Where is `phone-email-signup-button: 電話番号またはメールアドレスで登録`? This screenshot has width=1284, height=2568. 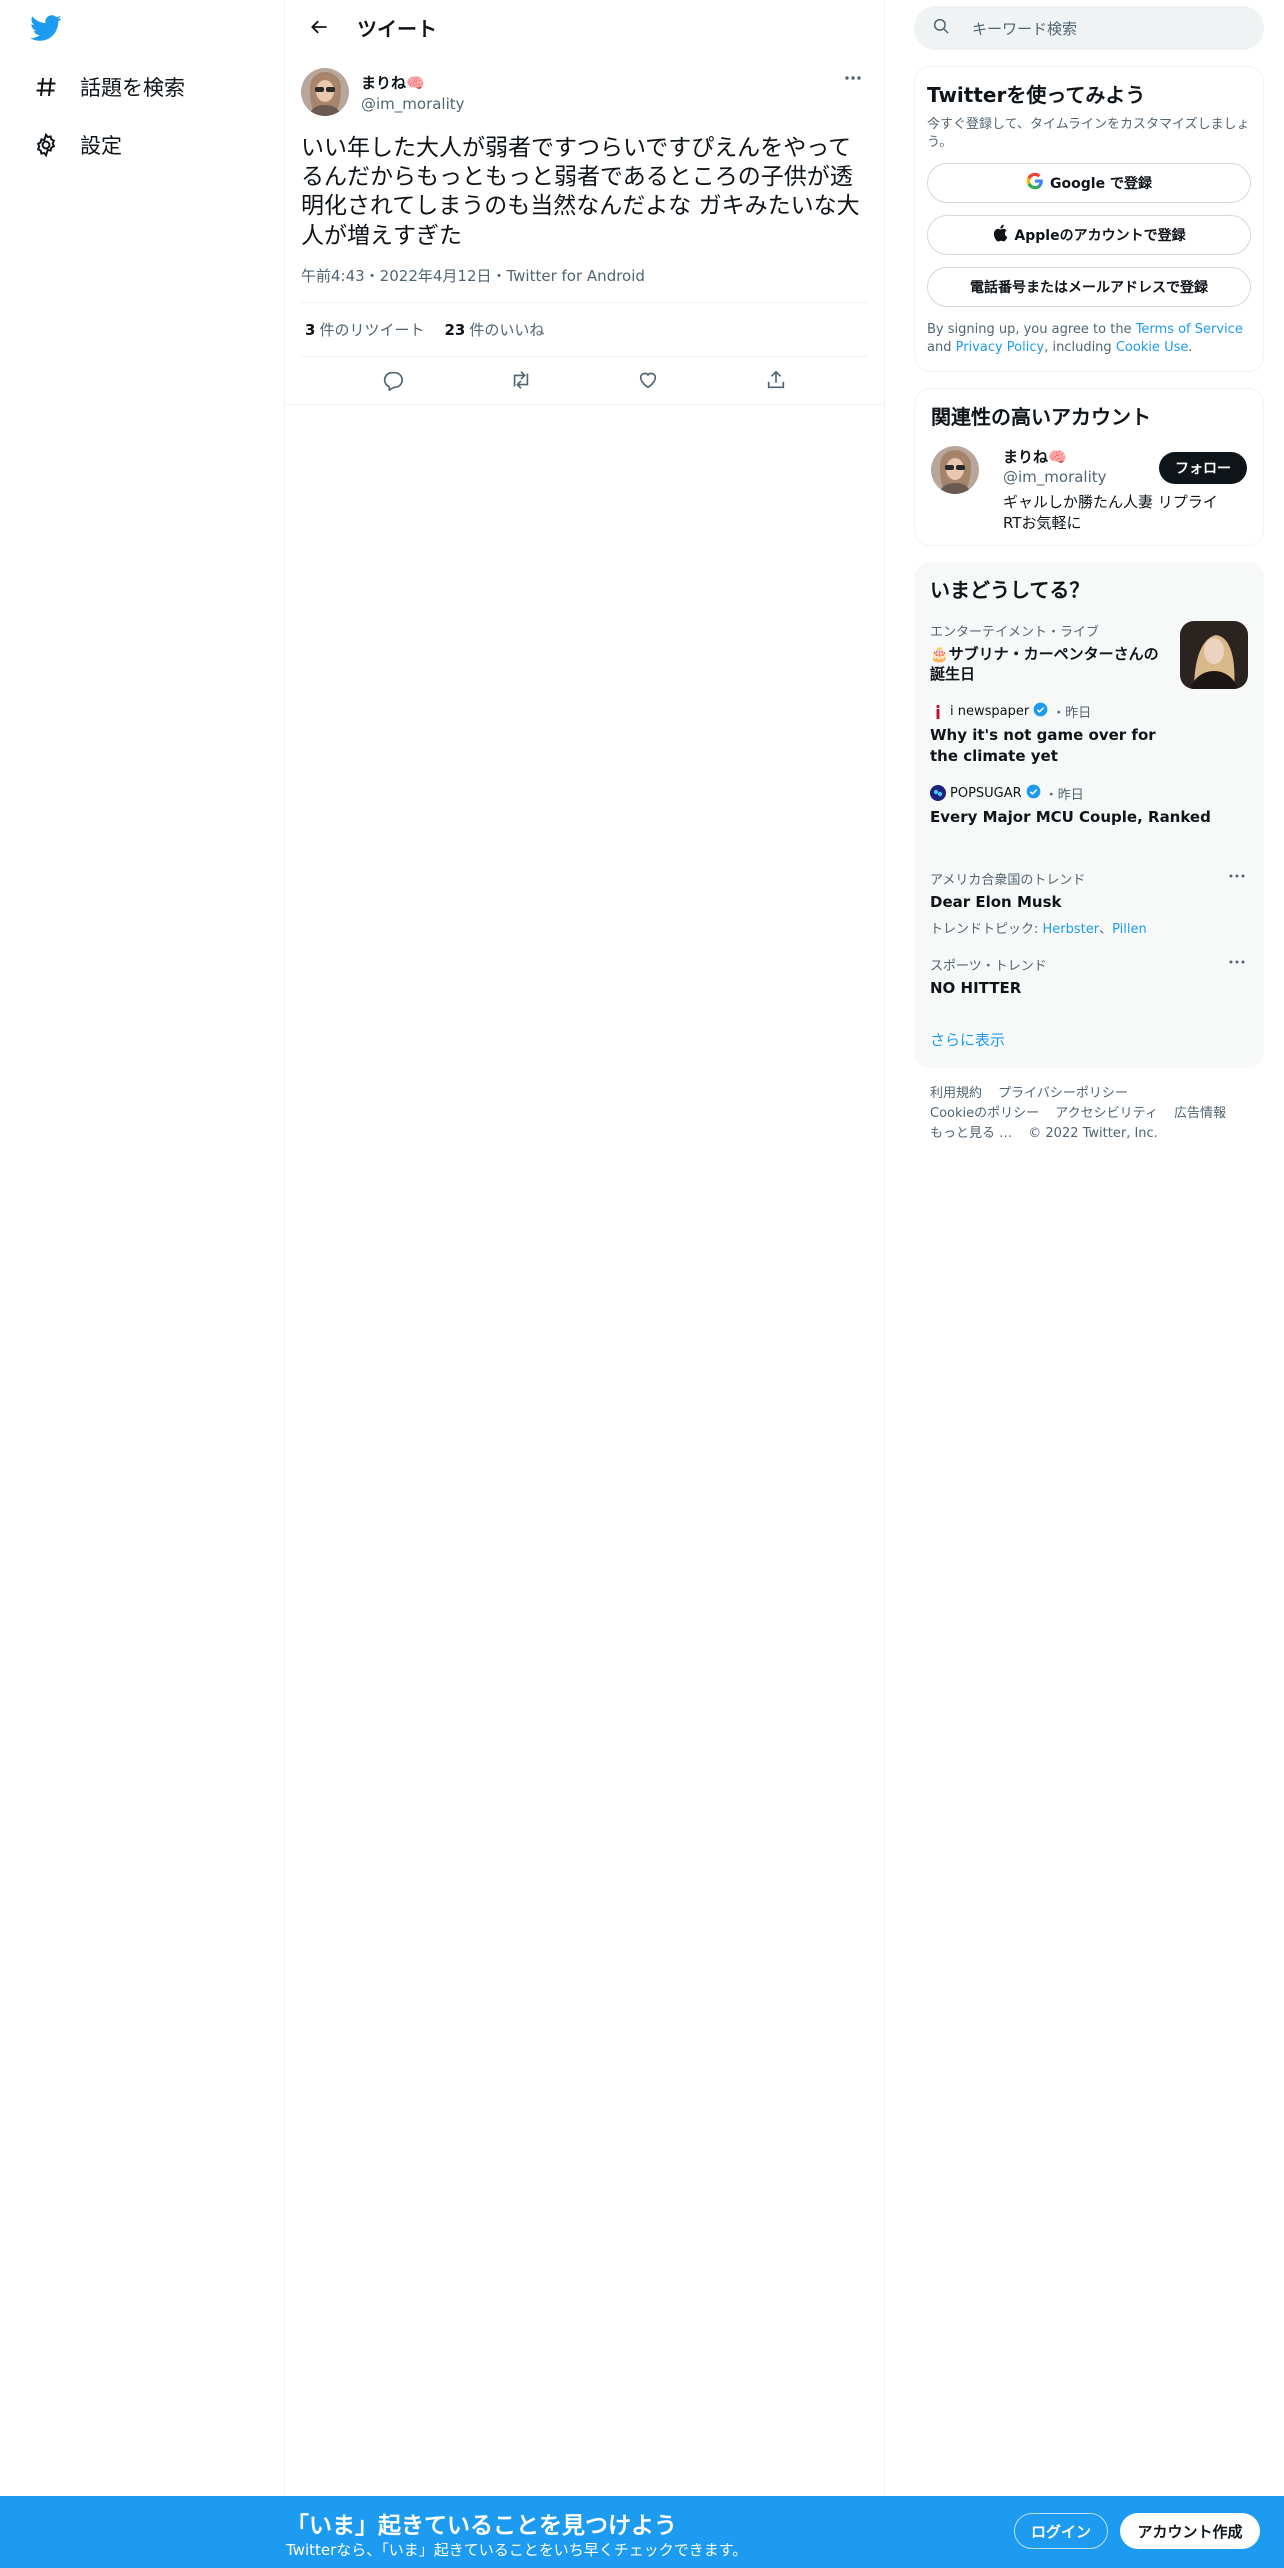
phone-email-signup-button: 電話番号またはメールアドレスで登録 is located at coordinates (1089, 287).